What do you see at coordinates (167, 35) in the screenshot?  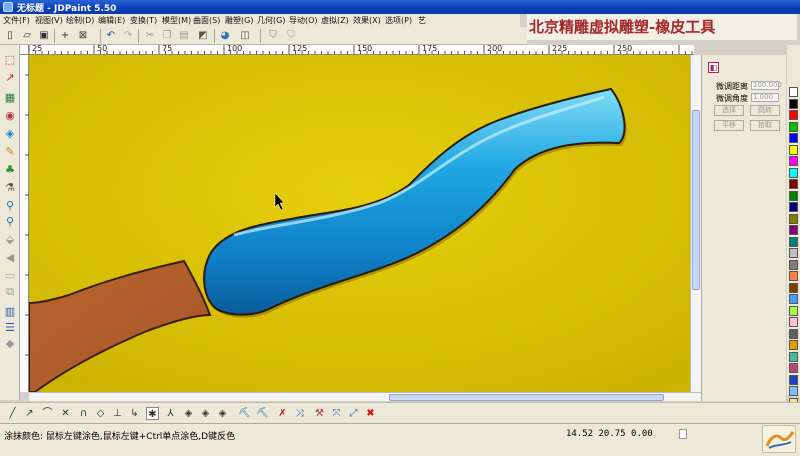 I see `copy-icon: ❐` at bounding box center [167, 35].